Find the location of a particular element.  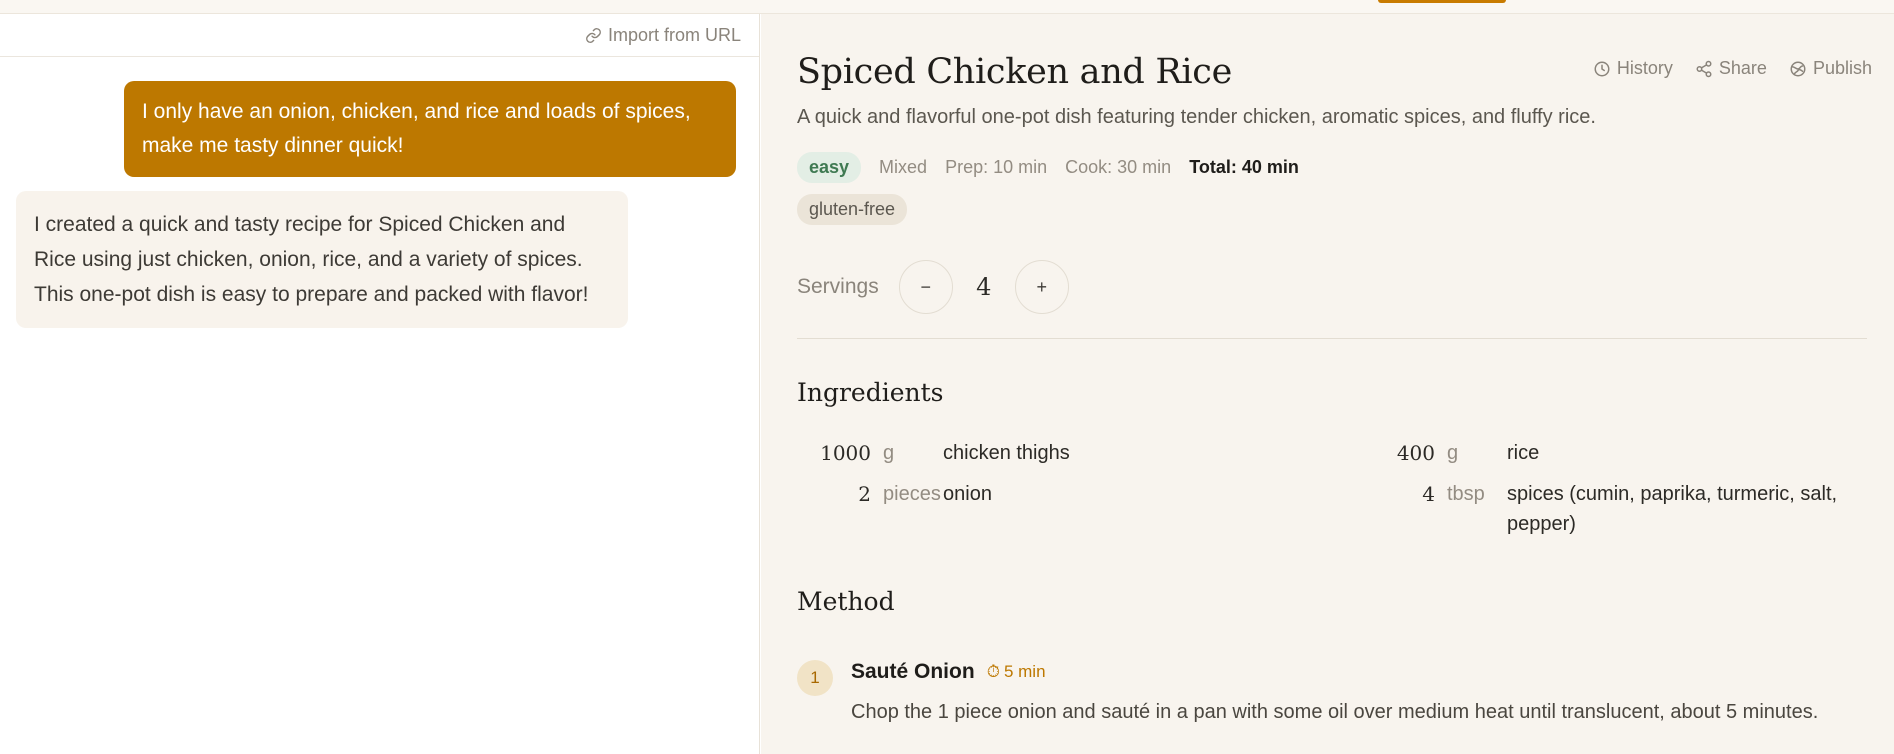

ingredient-unit: tbsp is located at coordinates (1466, 494).